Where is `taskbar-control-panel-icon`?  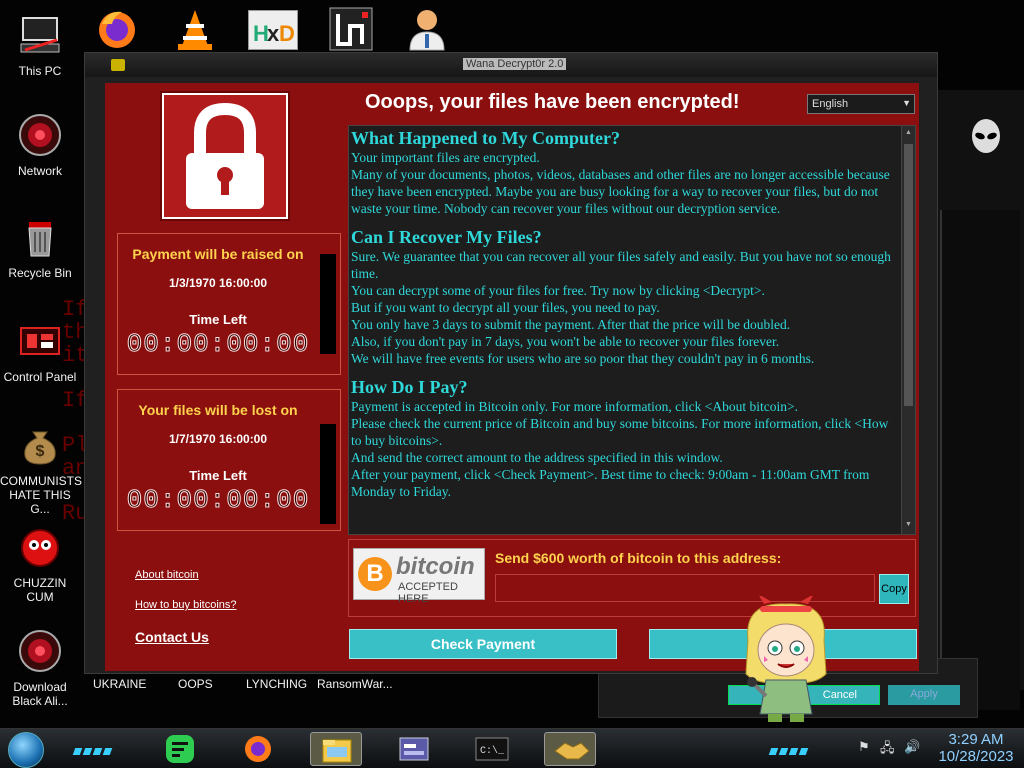
taskbar-control-panel-icon is located at coordinates (414, 749).